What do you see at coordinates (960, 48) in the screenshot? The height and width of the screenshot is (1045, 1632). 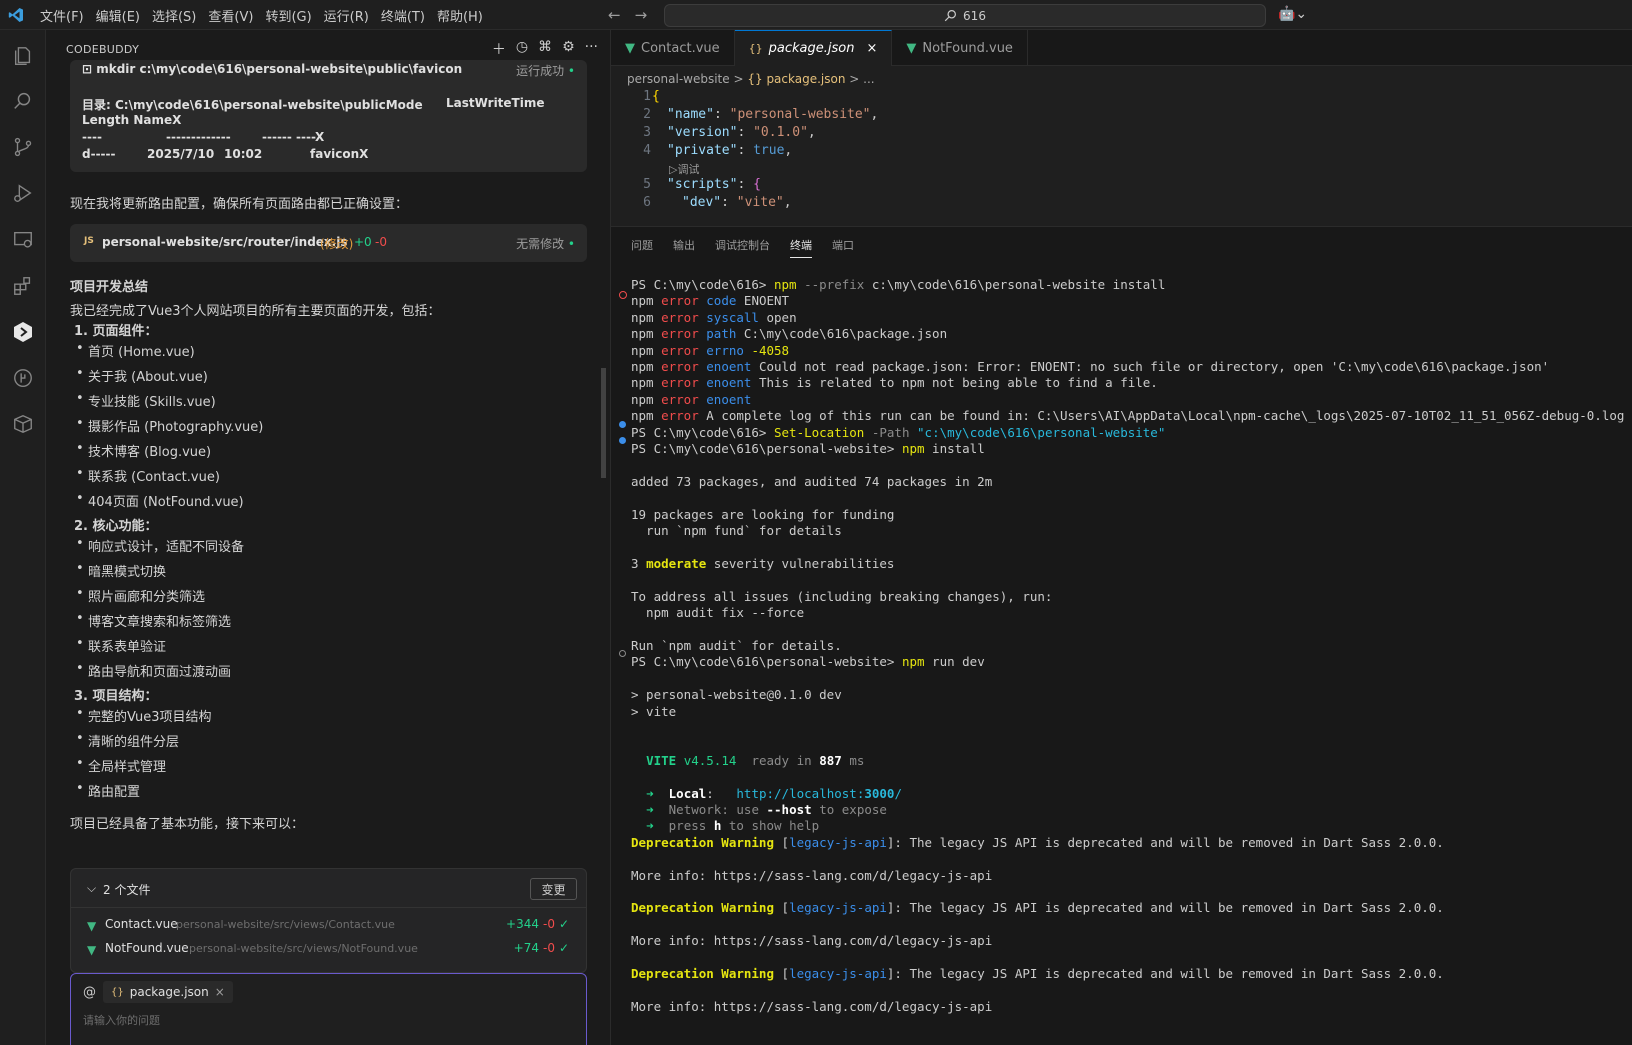 I see `tab-notfound-vue: ▼ NotFound.vue` at bounding box center [960, 48].